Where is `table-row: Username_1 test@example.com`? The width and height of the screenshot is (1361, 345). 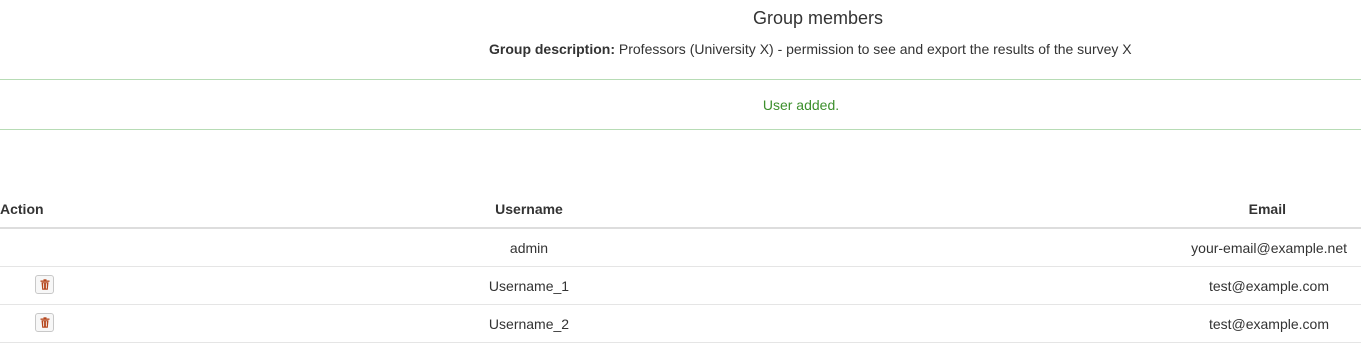
table-row: Username_1 test@example.com is located at coordinates (680, 285).